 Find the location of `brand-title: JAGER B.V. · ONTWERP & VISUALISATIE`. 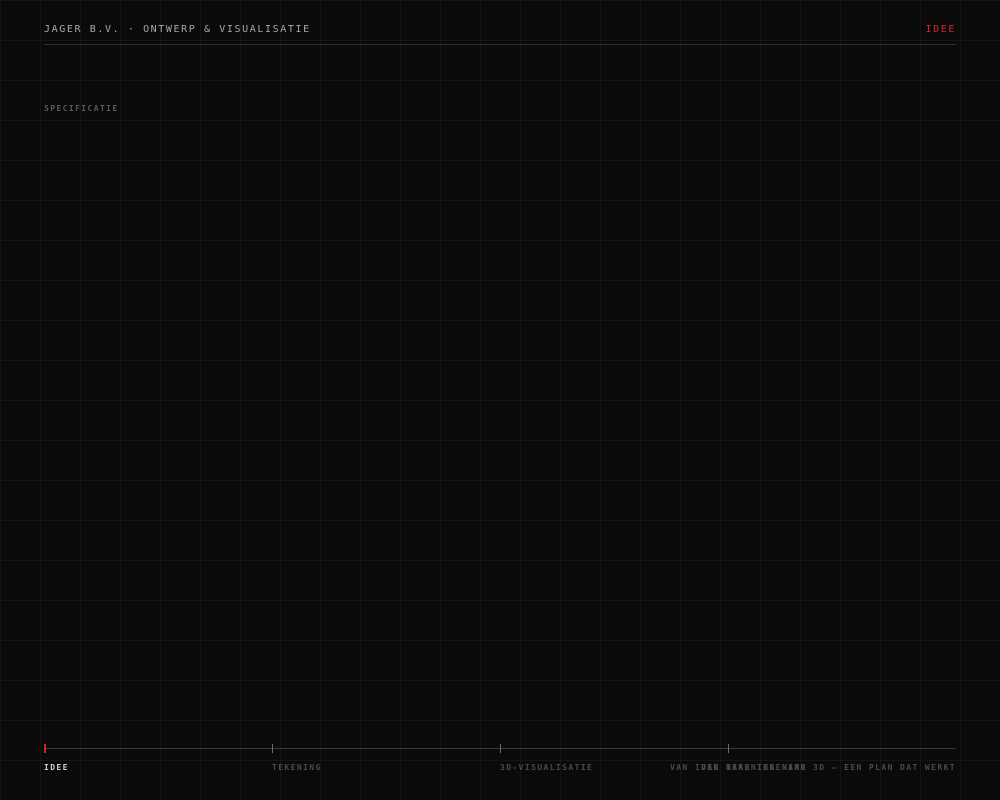

brand-title: JAGER B.V. · ONTWERP & VISUALISATIE is located at coordinates (177, 29).